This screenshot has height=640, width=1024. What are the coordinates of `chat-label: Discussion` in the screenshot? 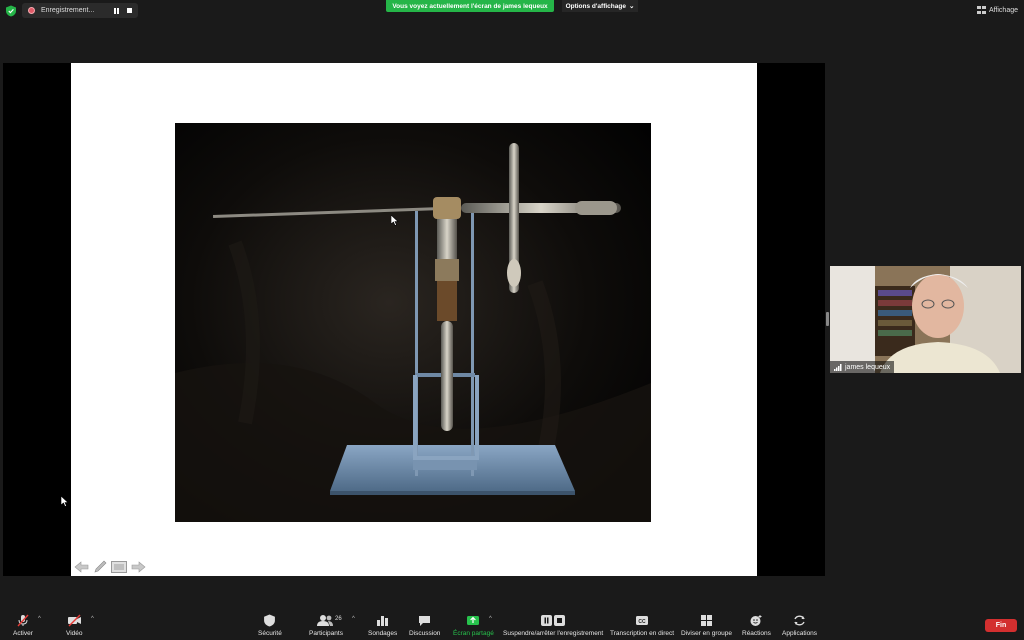 It's located at (425, 633).